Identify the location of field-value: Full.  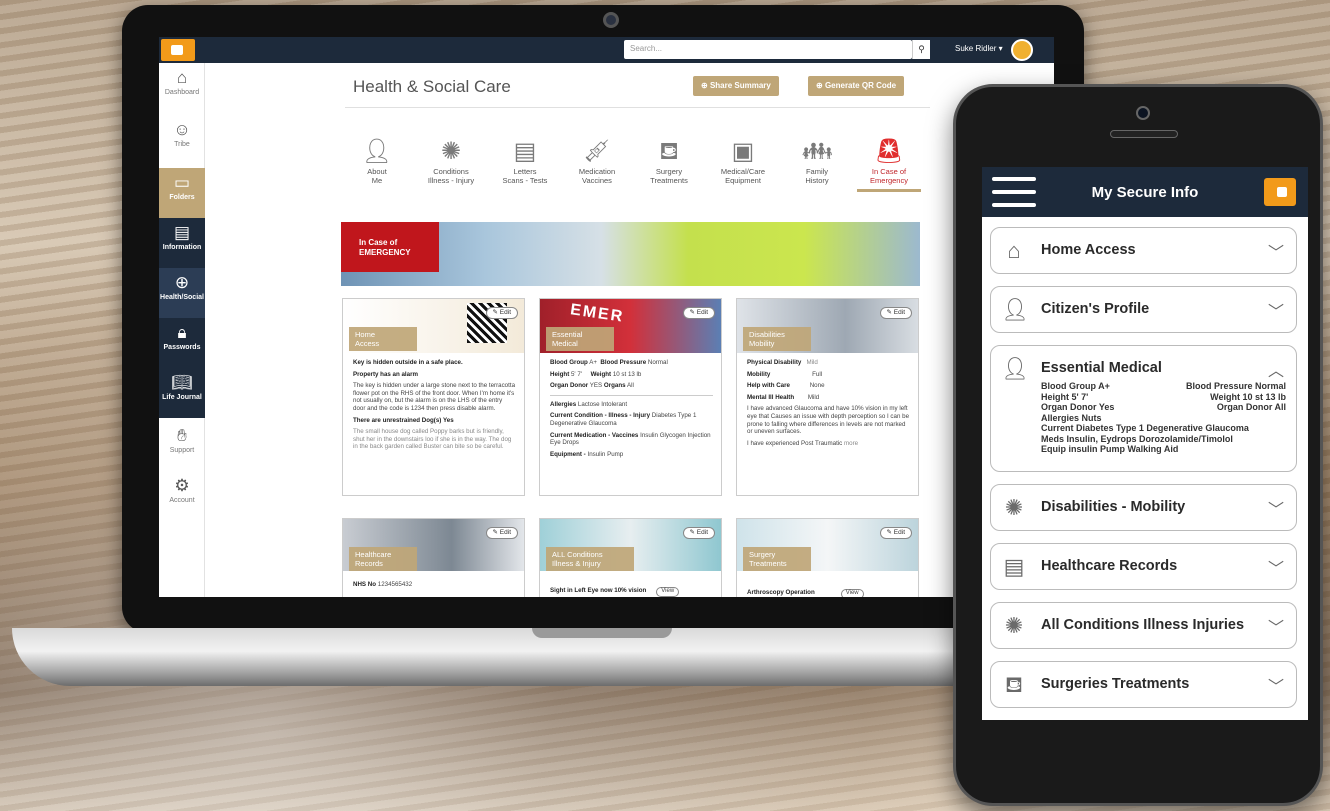
(817, 374).